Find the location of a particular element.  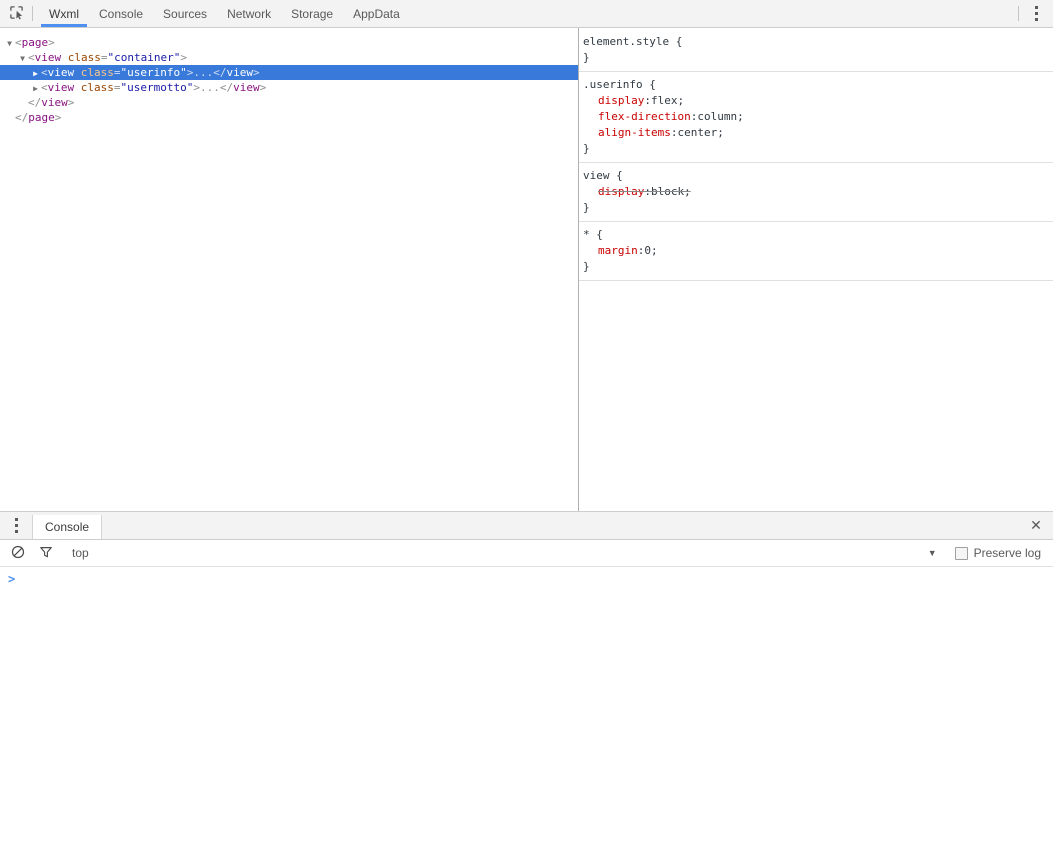

dom-tree-row: ▶ <view class="usermotto">...</view> is located at coordinates (289, 87).